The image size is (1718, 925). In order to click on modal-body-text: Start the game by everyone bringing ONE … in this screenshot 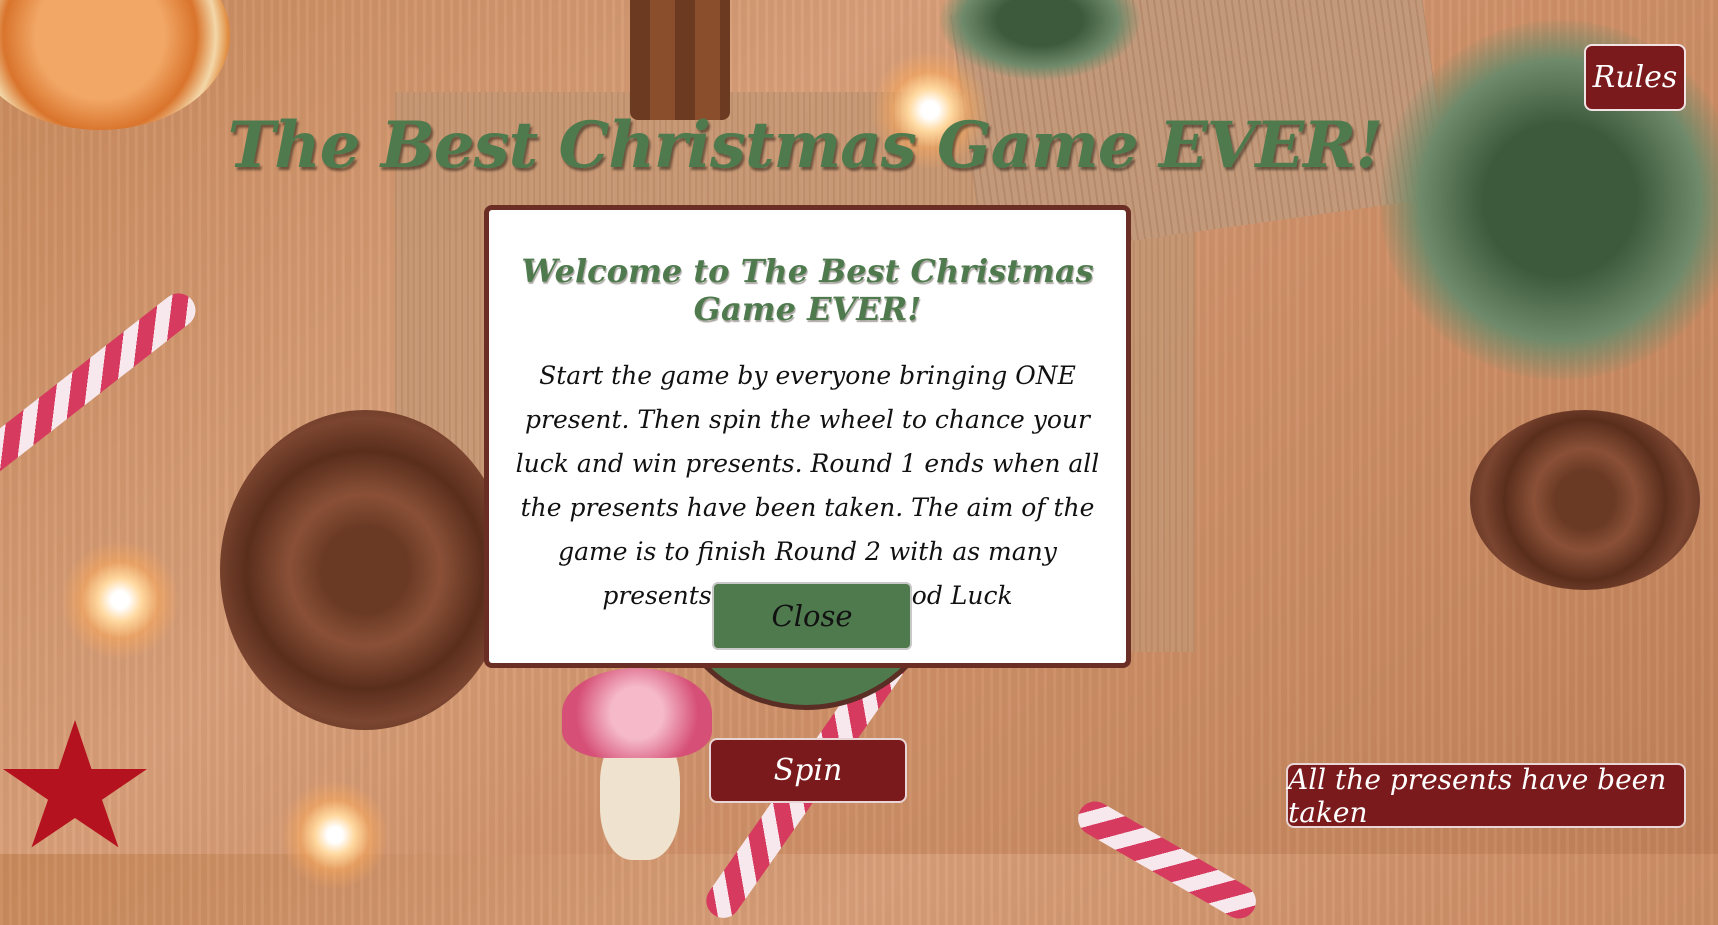, I will do `click(807, 485)`.